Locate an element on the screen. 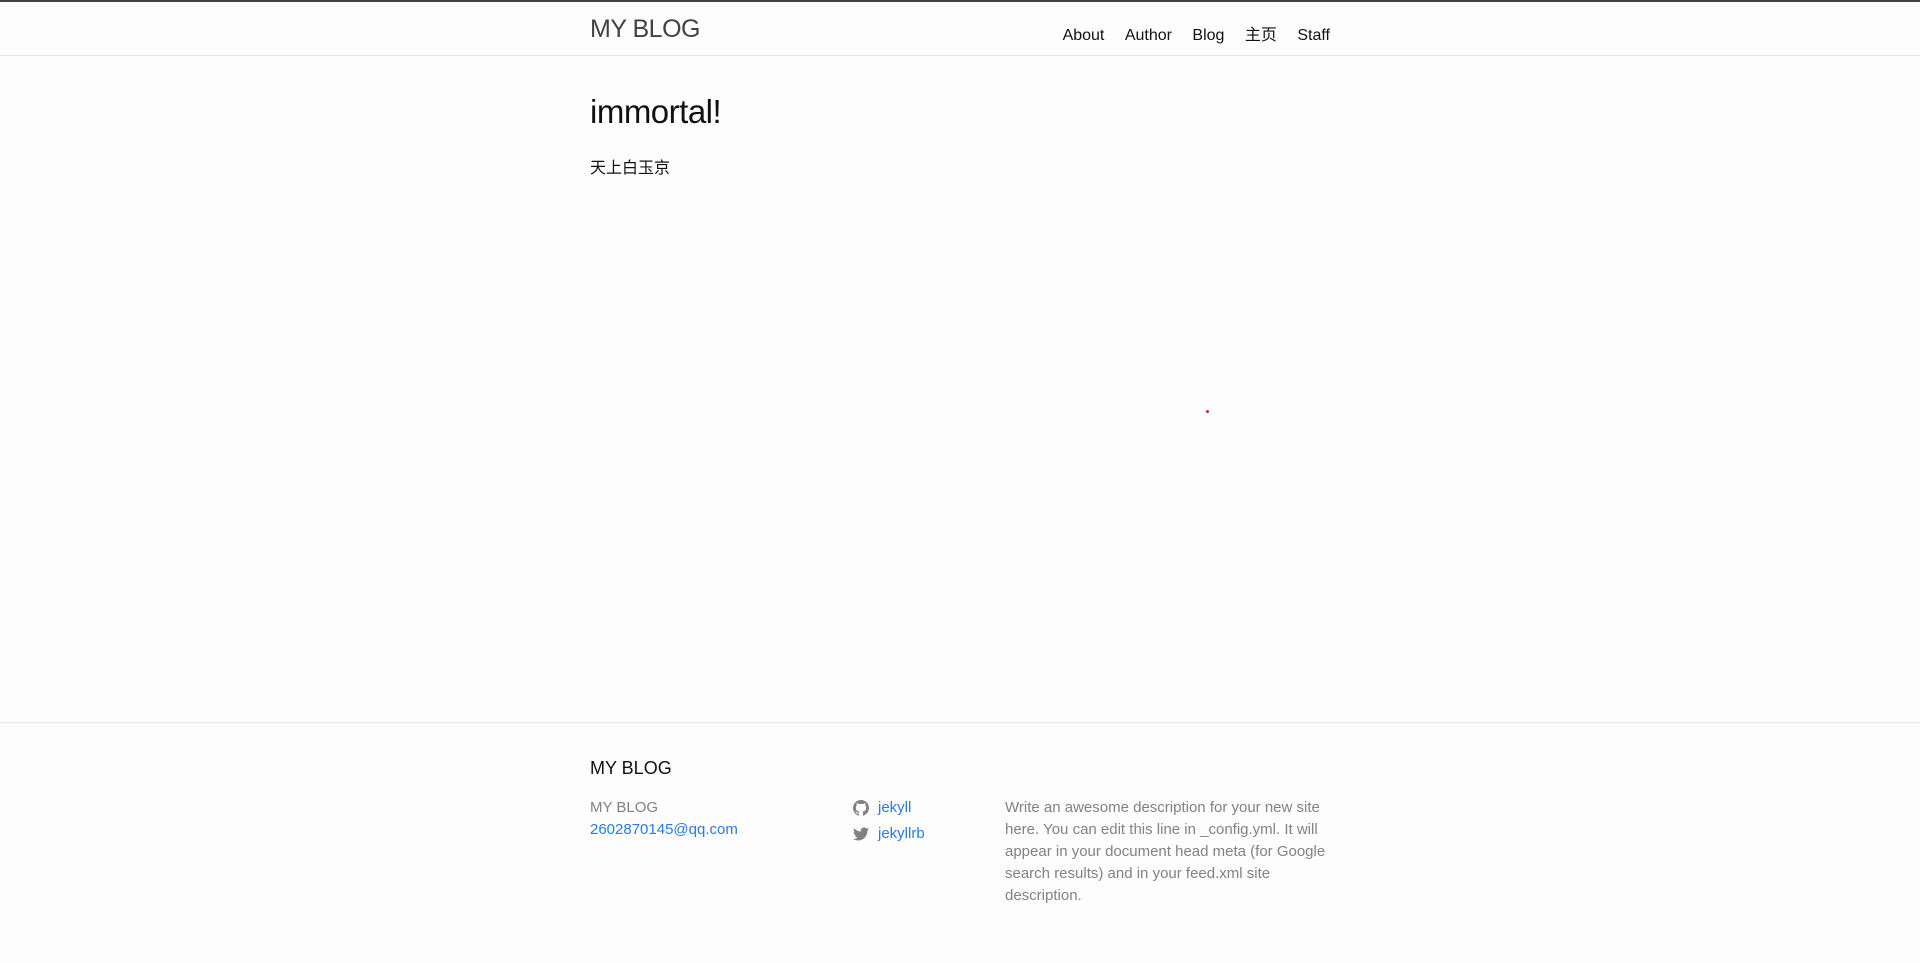 The height and width of the screenshot is (963, 1920). footer-social: jekyll jekyllrb is located at coordinates (889, 823).